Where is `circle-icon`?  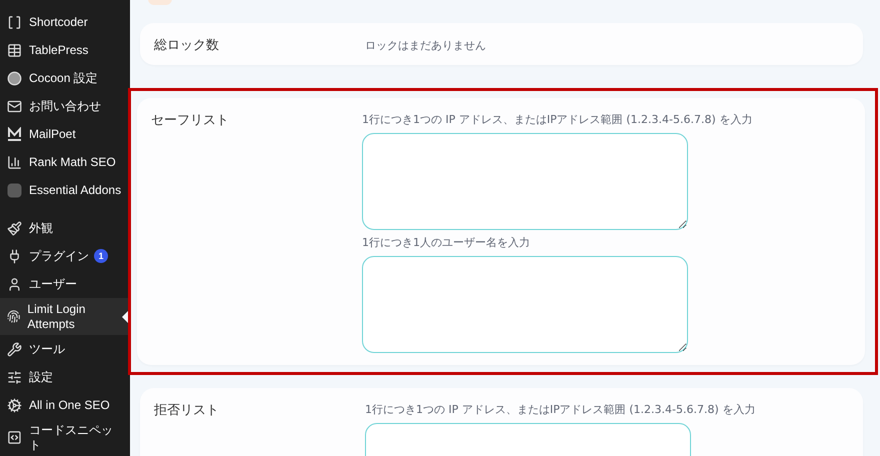
circle-icon is located at coordinates (14, 78).